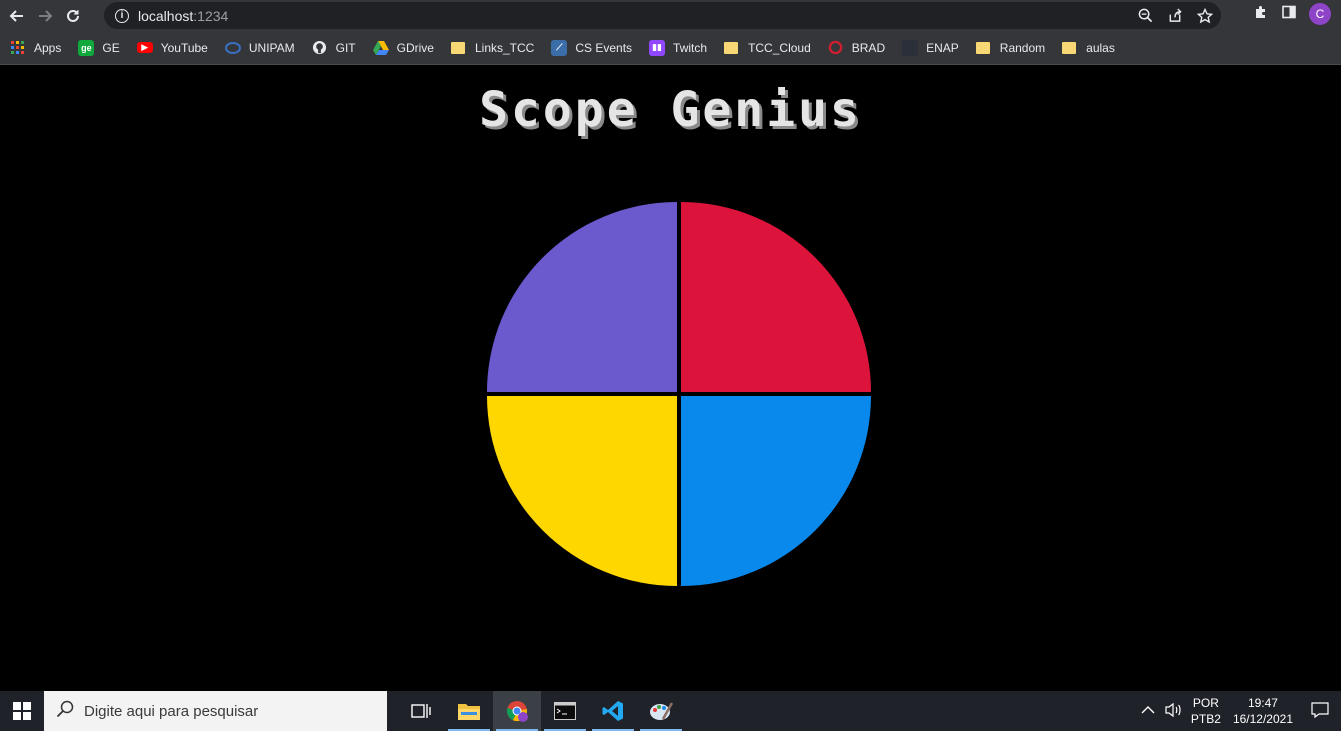 This screenshot has width=1341, height=731. Describe the element at coordinates (172, 48) in the screenshot. I see `bookmark-youtube: ▶ YouTube` at that location.